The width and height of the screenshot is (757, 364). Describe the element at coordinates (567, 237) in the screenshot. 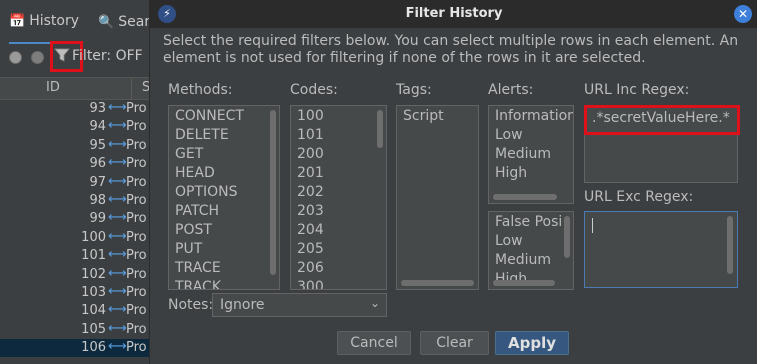

I see `alerts-confidence-vscroll` at that location.